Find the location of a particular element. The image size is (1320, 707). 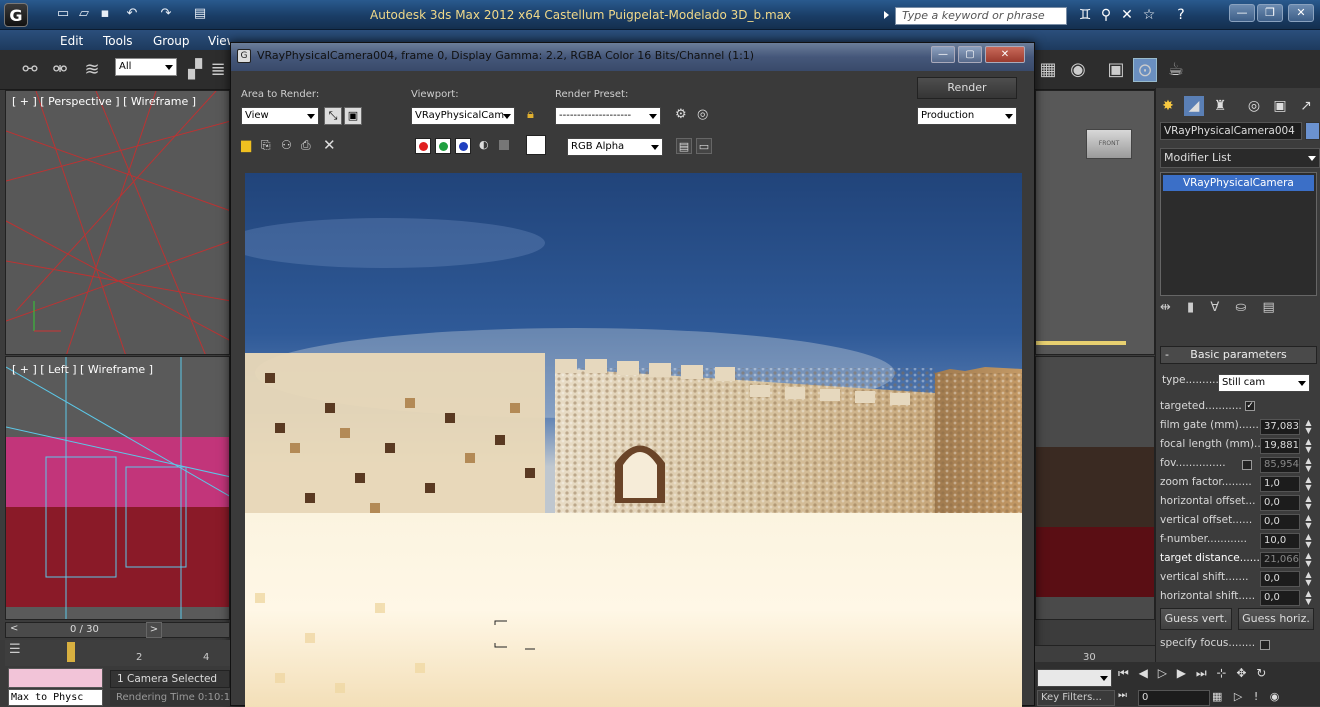

select-and-link-icon: ⚯ is located at coordinates (30, 70).